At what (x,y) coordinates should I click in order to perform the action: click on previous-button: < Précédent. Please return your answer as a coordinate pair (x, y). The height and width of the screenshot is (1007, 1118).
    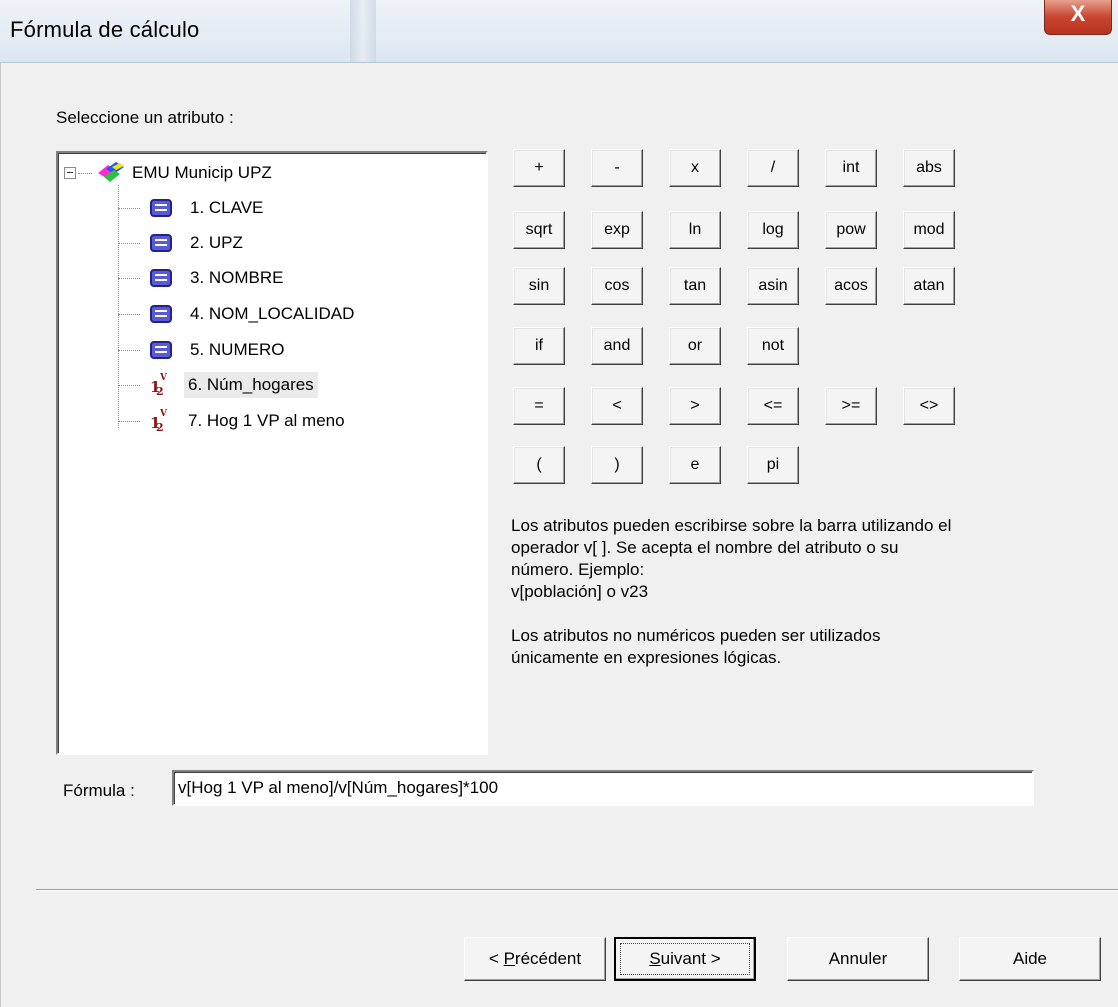
    Looking at the image, I should click on (535, 959).